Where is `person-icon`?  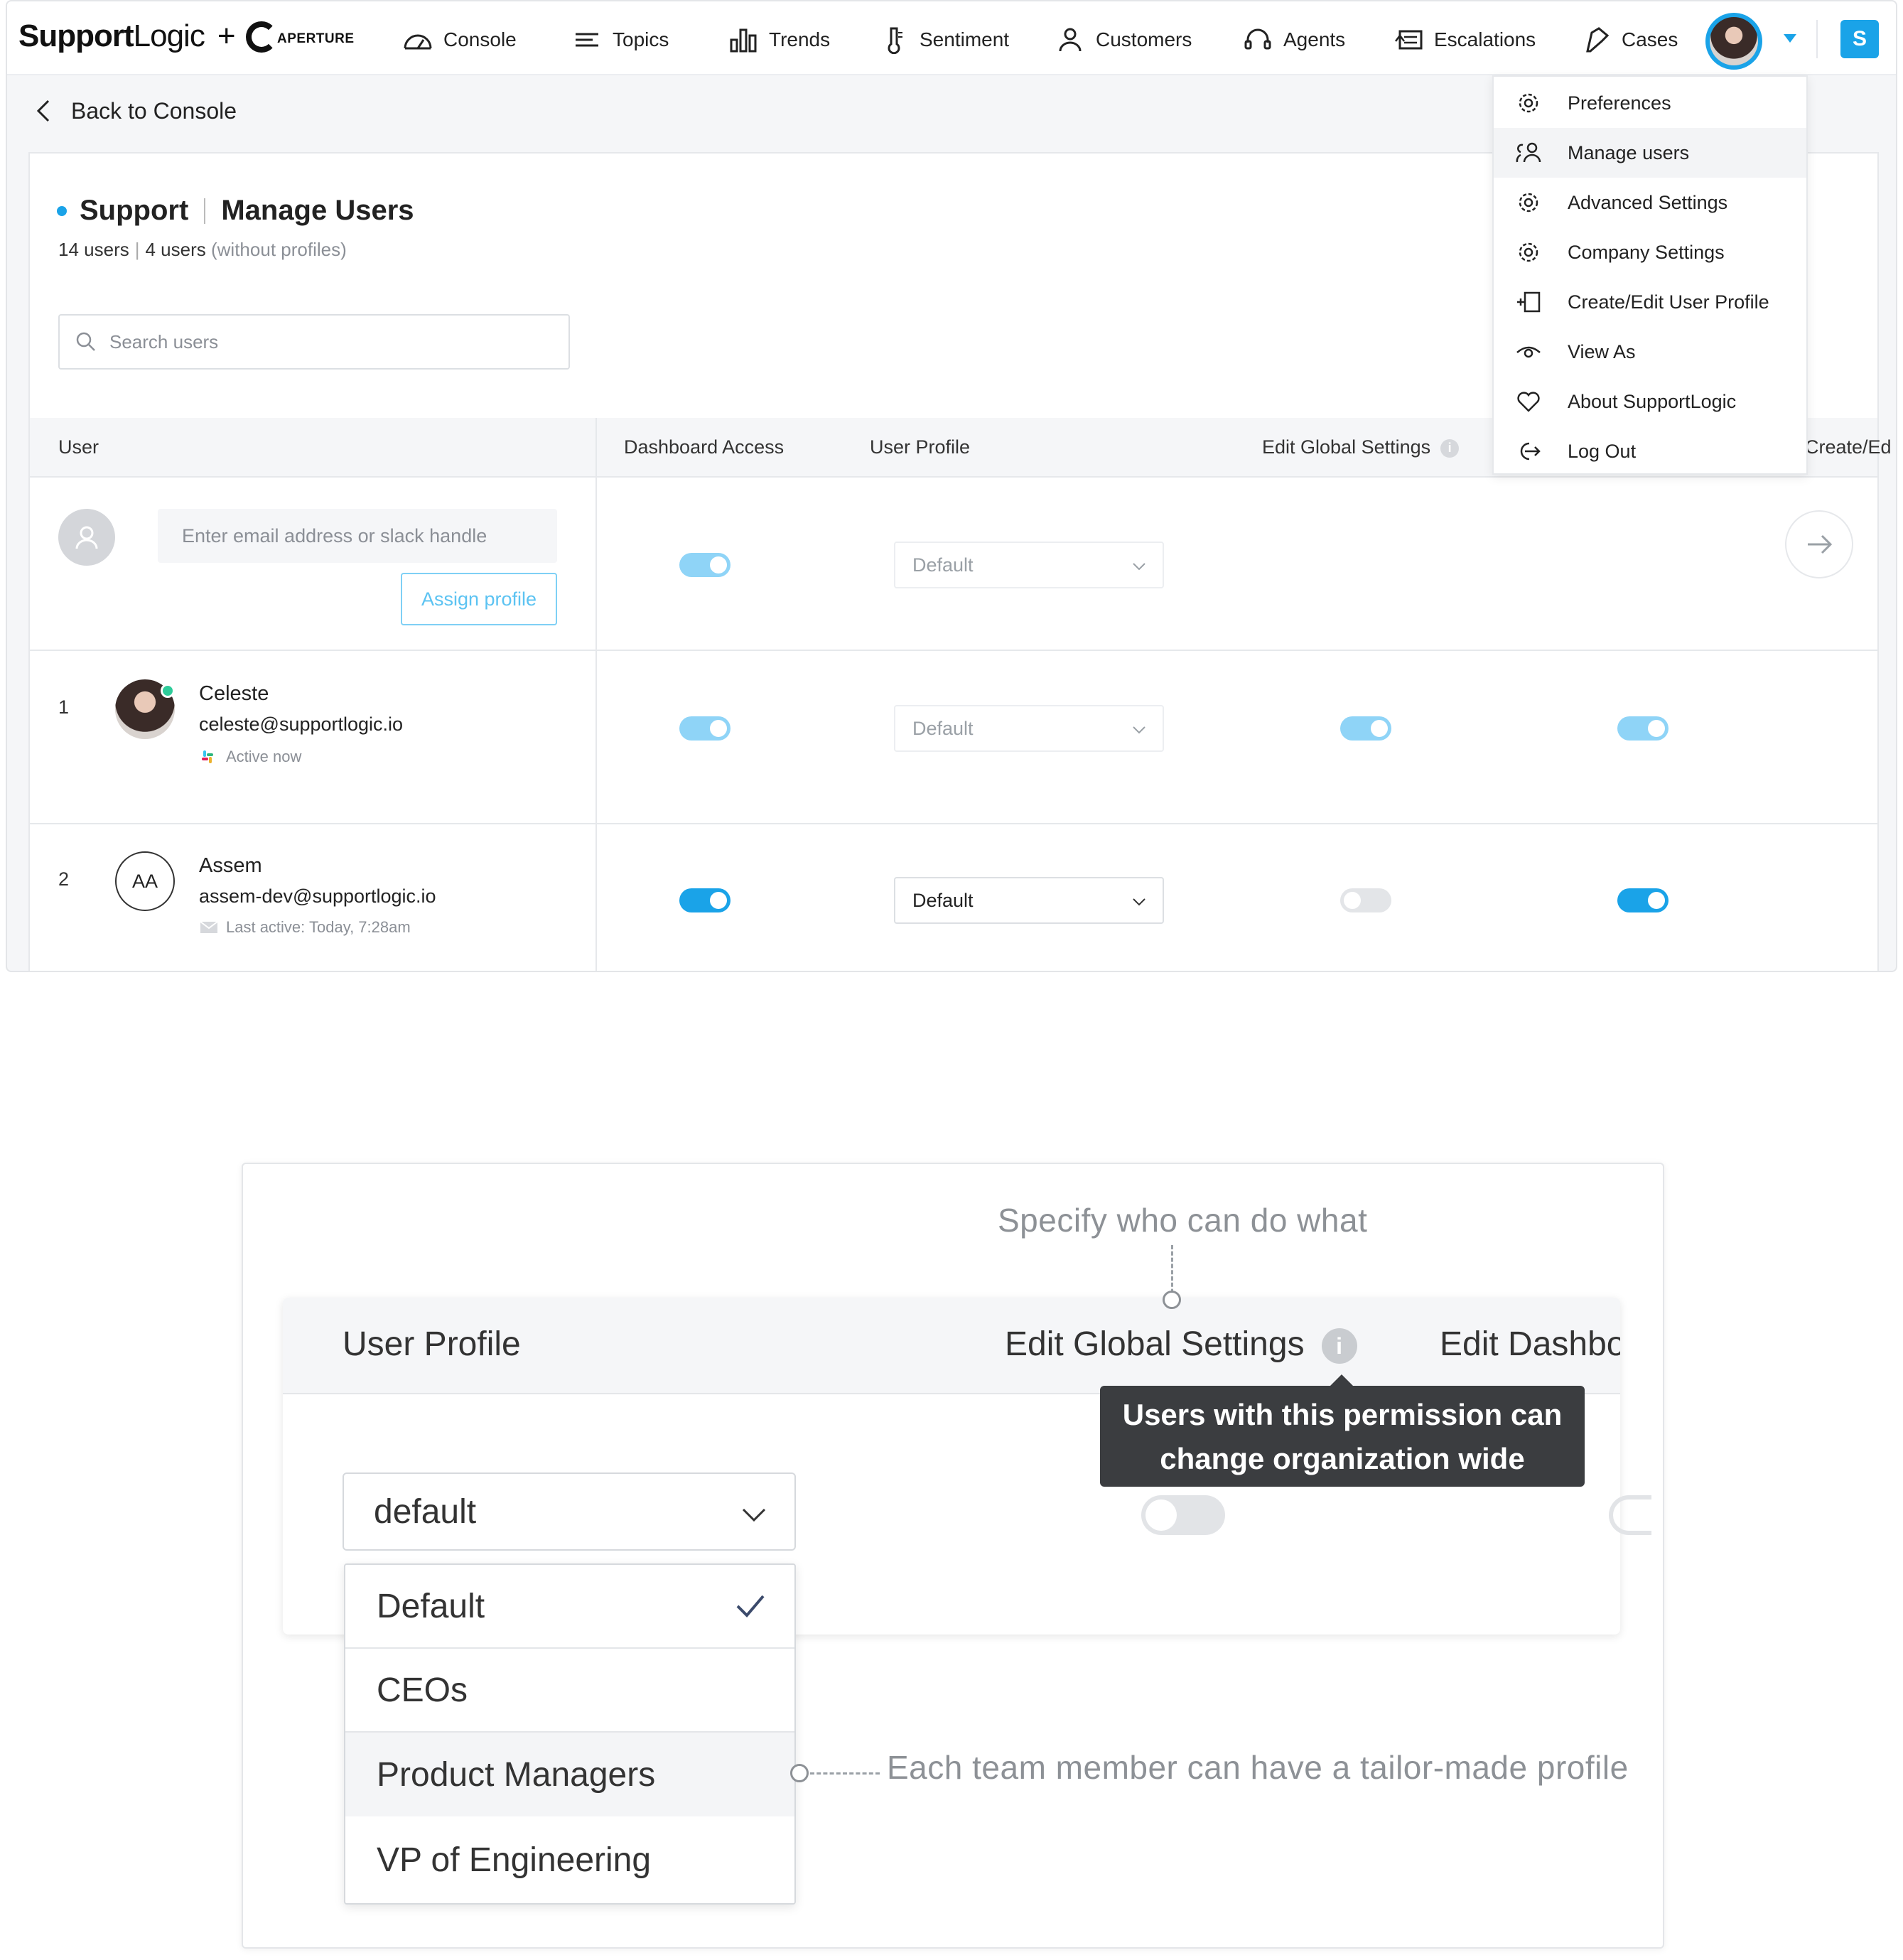
person-icon is located at coordinates (1070, 40).